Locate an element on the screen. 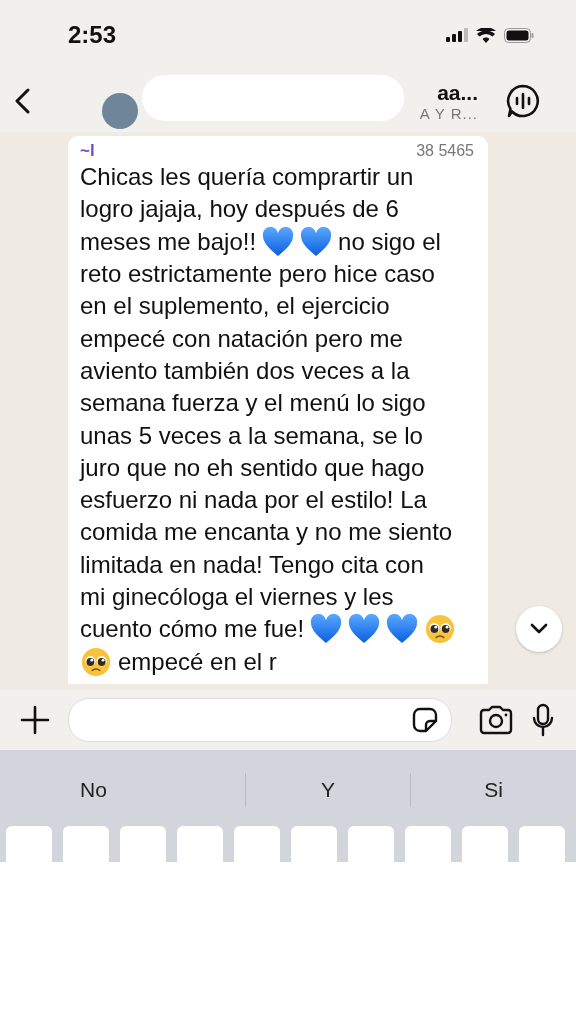  suggestion: Y is located at coordinates (328, 790).